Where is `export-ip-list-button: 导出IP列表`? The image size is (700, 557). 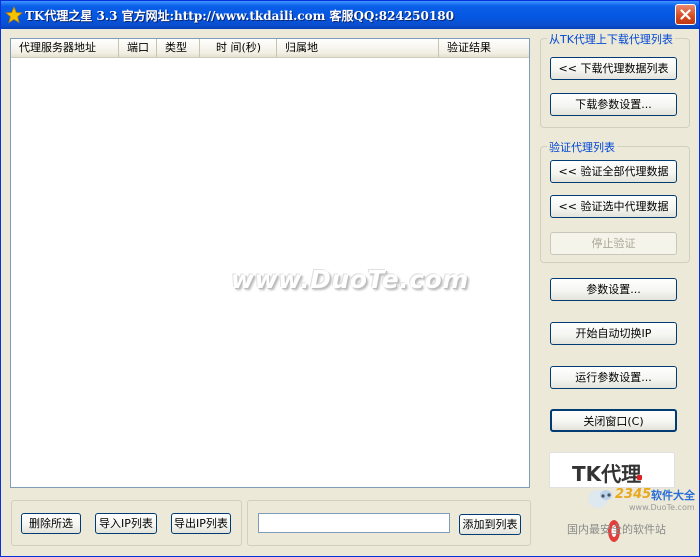
export-ip-list-button: 导出IP列表 is located at coordinates (201, 523).